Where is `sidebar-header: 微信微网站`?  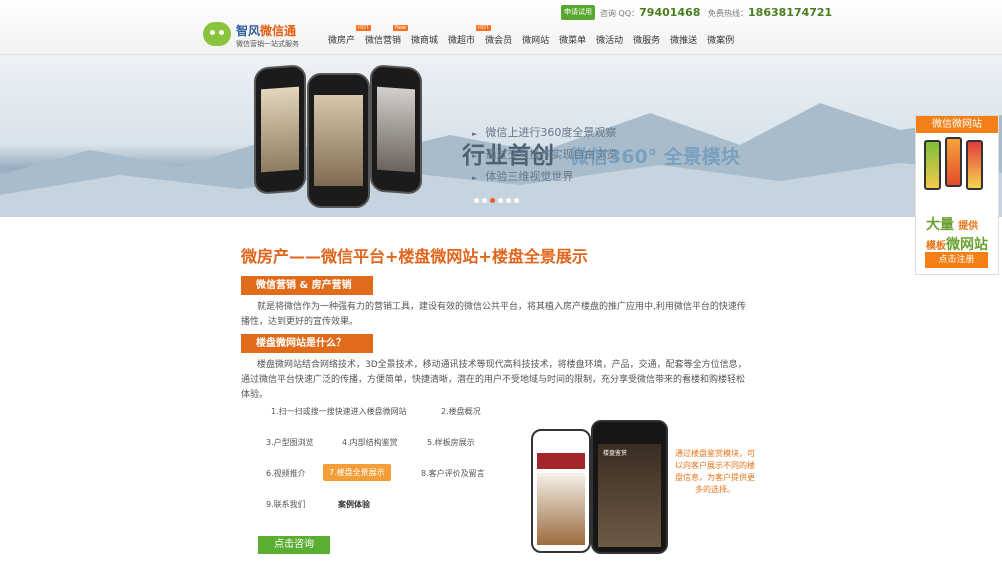
sidebar-header: 微信微网站 is located at coordinates (957, 124).